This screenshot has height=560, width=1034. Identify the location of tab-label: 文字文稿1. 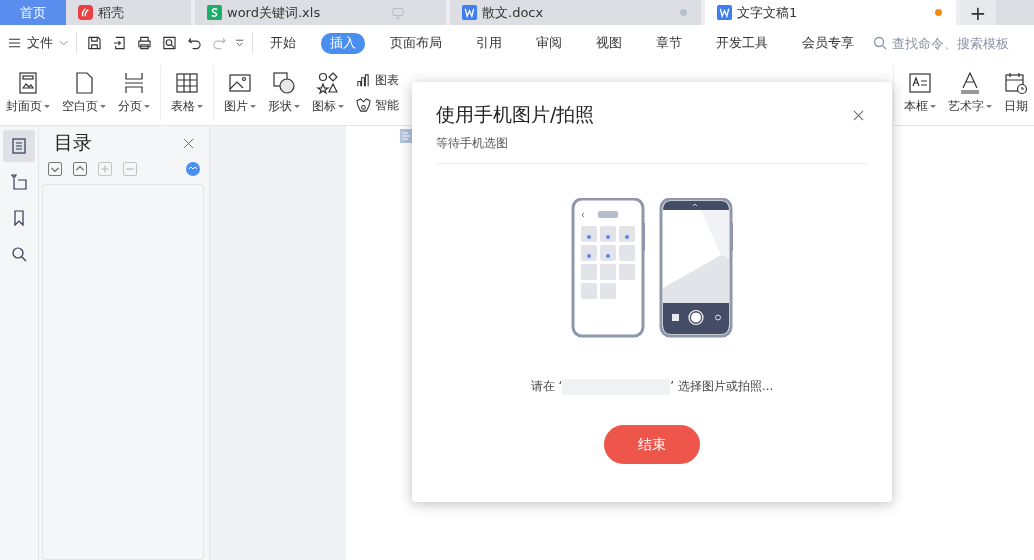
(768, 12).